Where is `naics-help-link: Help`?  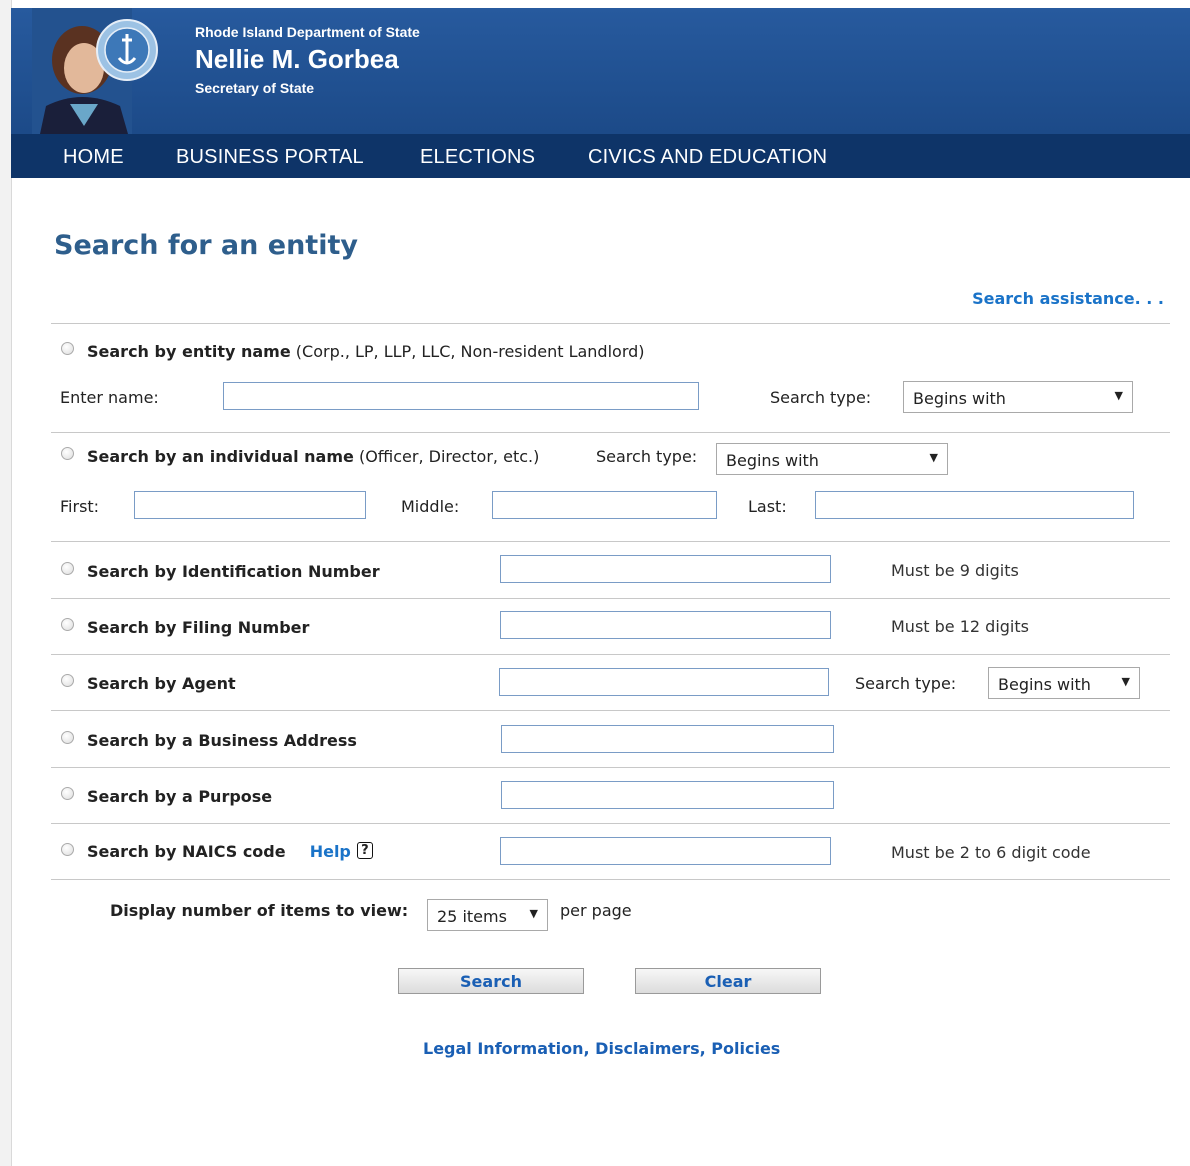
naics-help-link: Help is located at coordinates (330, 851).